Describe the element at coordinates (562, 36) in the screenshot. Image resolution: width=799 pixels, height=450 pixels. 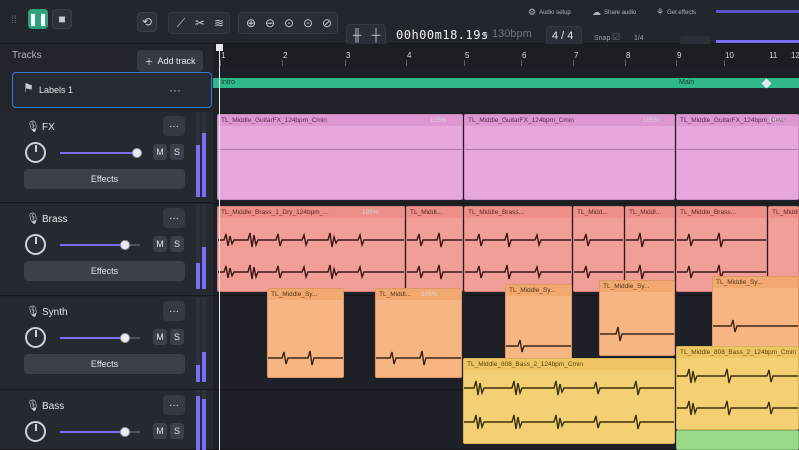
I see `time-signature: 4 / 4` at that location.